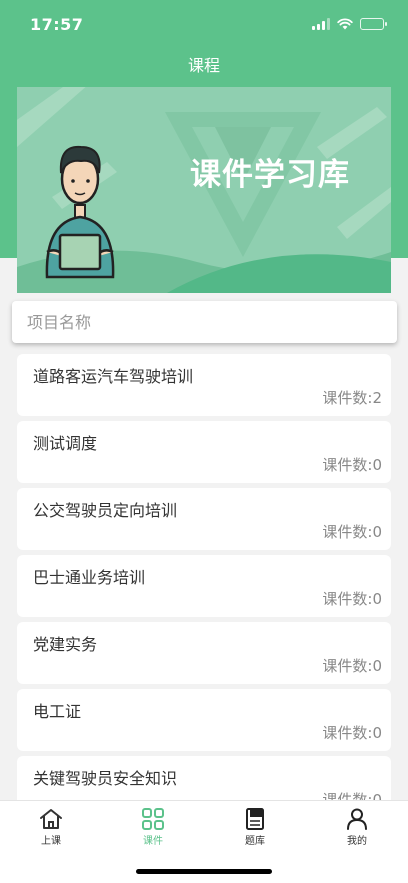 The height and width of the screenshot is (883, 408). Describe the element at coordinates (204, 720) in the screenshot. I see `course-item: 电工证 课件数:0` at that location.